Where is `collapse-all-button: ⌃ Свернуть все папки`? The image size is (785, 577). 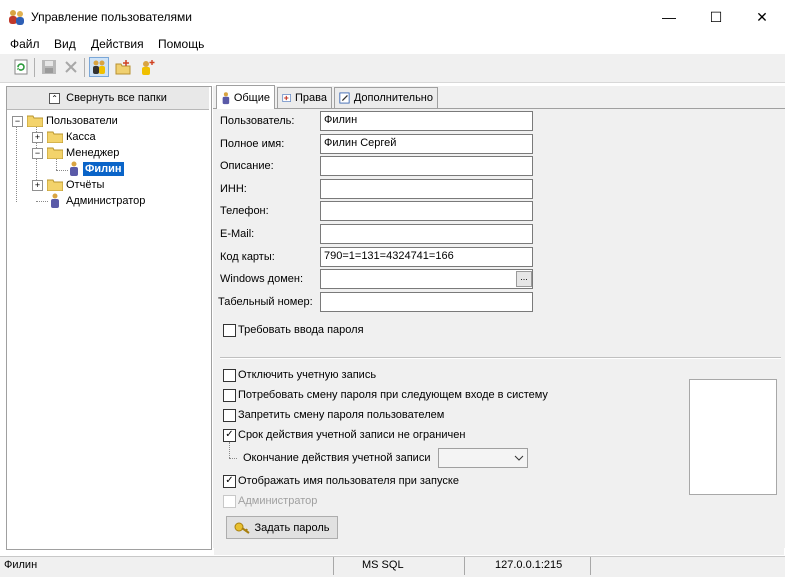
collapse-all-button: ⌃ Свернуть все папки is located at coordinates (108, 98).